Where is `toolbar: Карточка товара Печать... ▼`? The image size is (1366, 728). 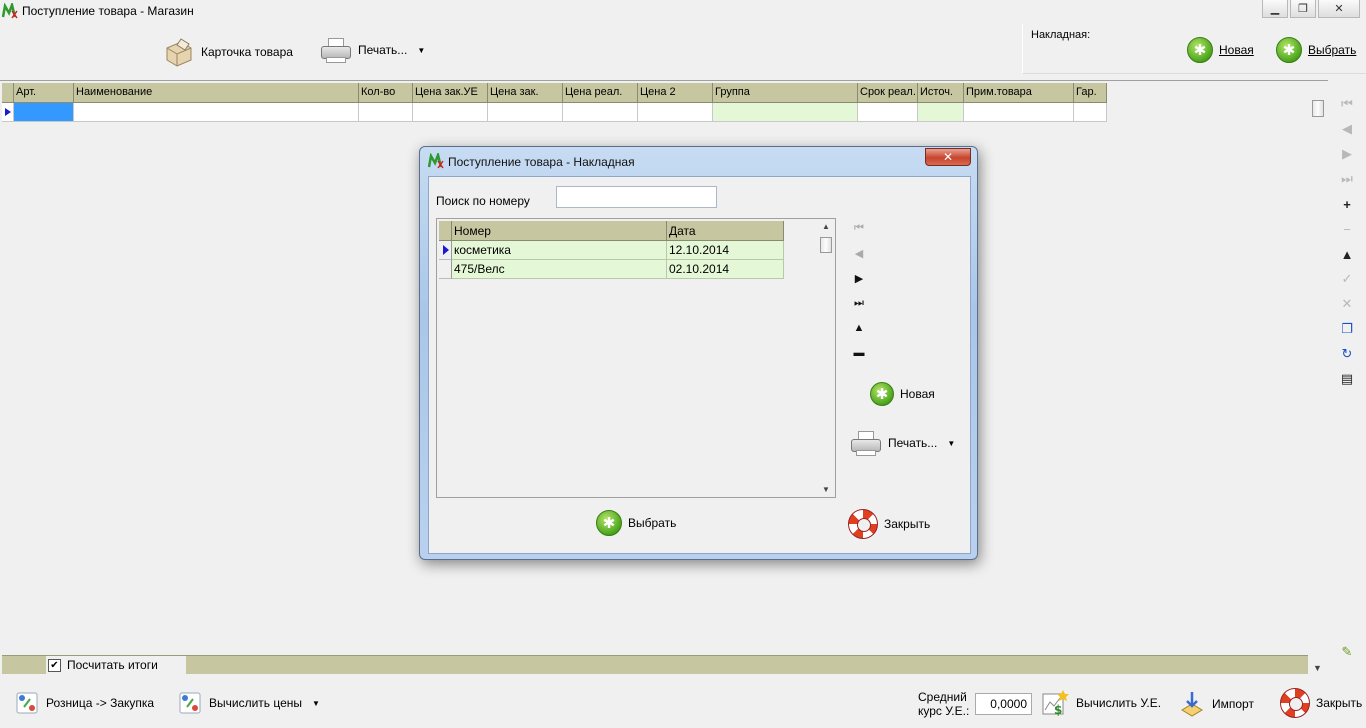
toolbar: Карточка товара Печать... ▼ is located at coordinates (510, 50).